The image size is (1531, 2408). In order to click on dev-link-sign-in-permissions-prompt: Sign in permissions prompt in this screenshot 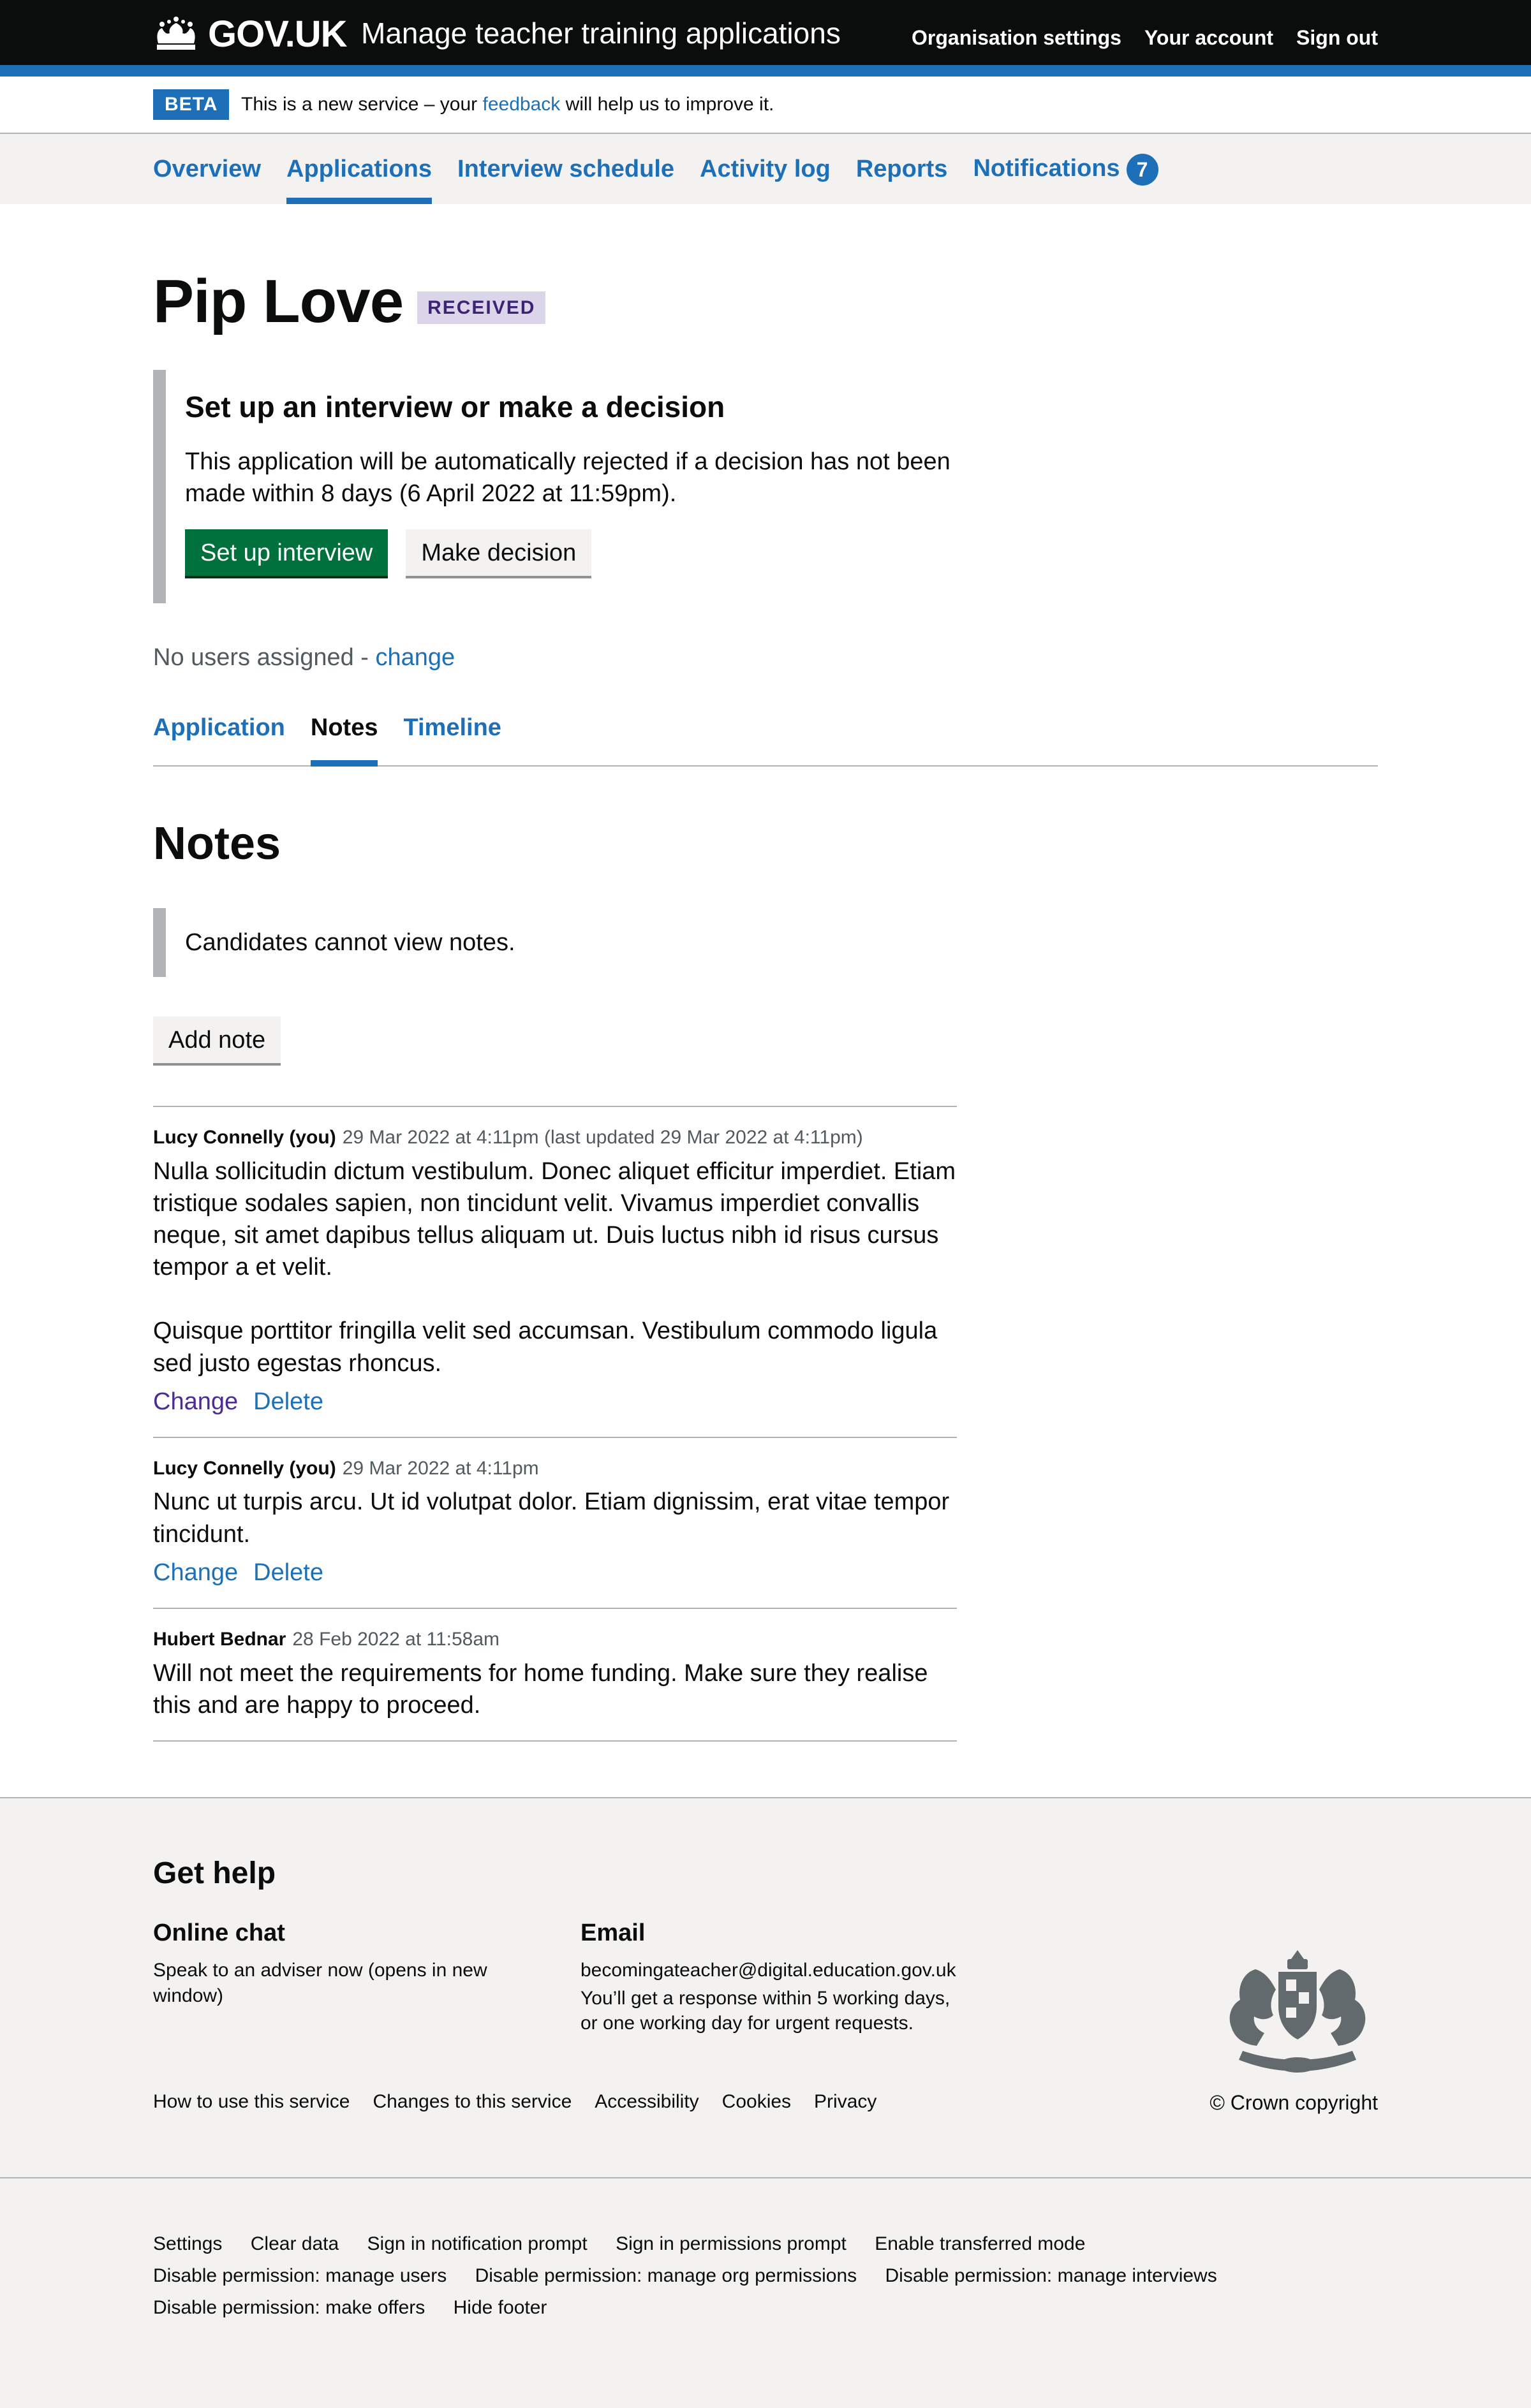, I will do `click(732, 2243)`.